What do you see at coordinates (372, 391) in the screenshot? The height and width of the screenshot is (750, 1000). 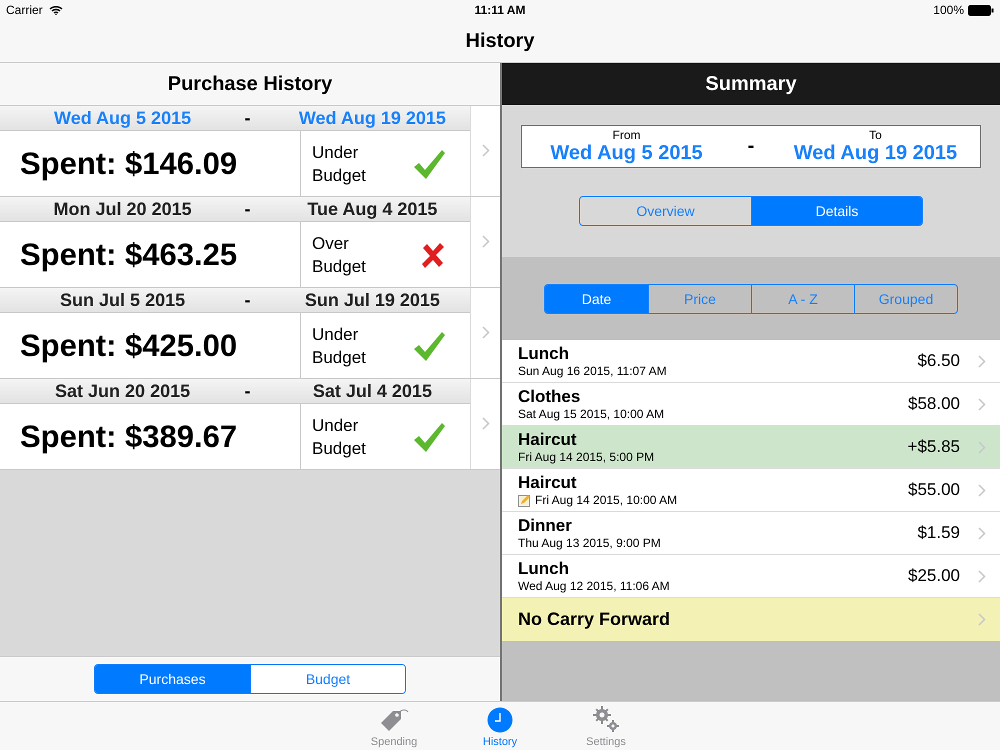 I see `end-date: Sat Jul 4 2015` at bounding box center [372, 391].